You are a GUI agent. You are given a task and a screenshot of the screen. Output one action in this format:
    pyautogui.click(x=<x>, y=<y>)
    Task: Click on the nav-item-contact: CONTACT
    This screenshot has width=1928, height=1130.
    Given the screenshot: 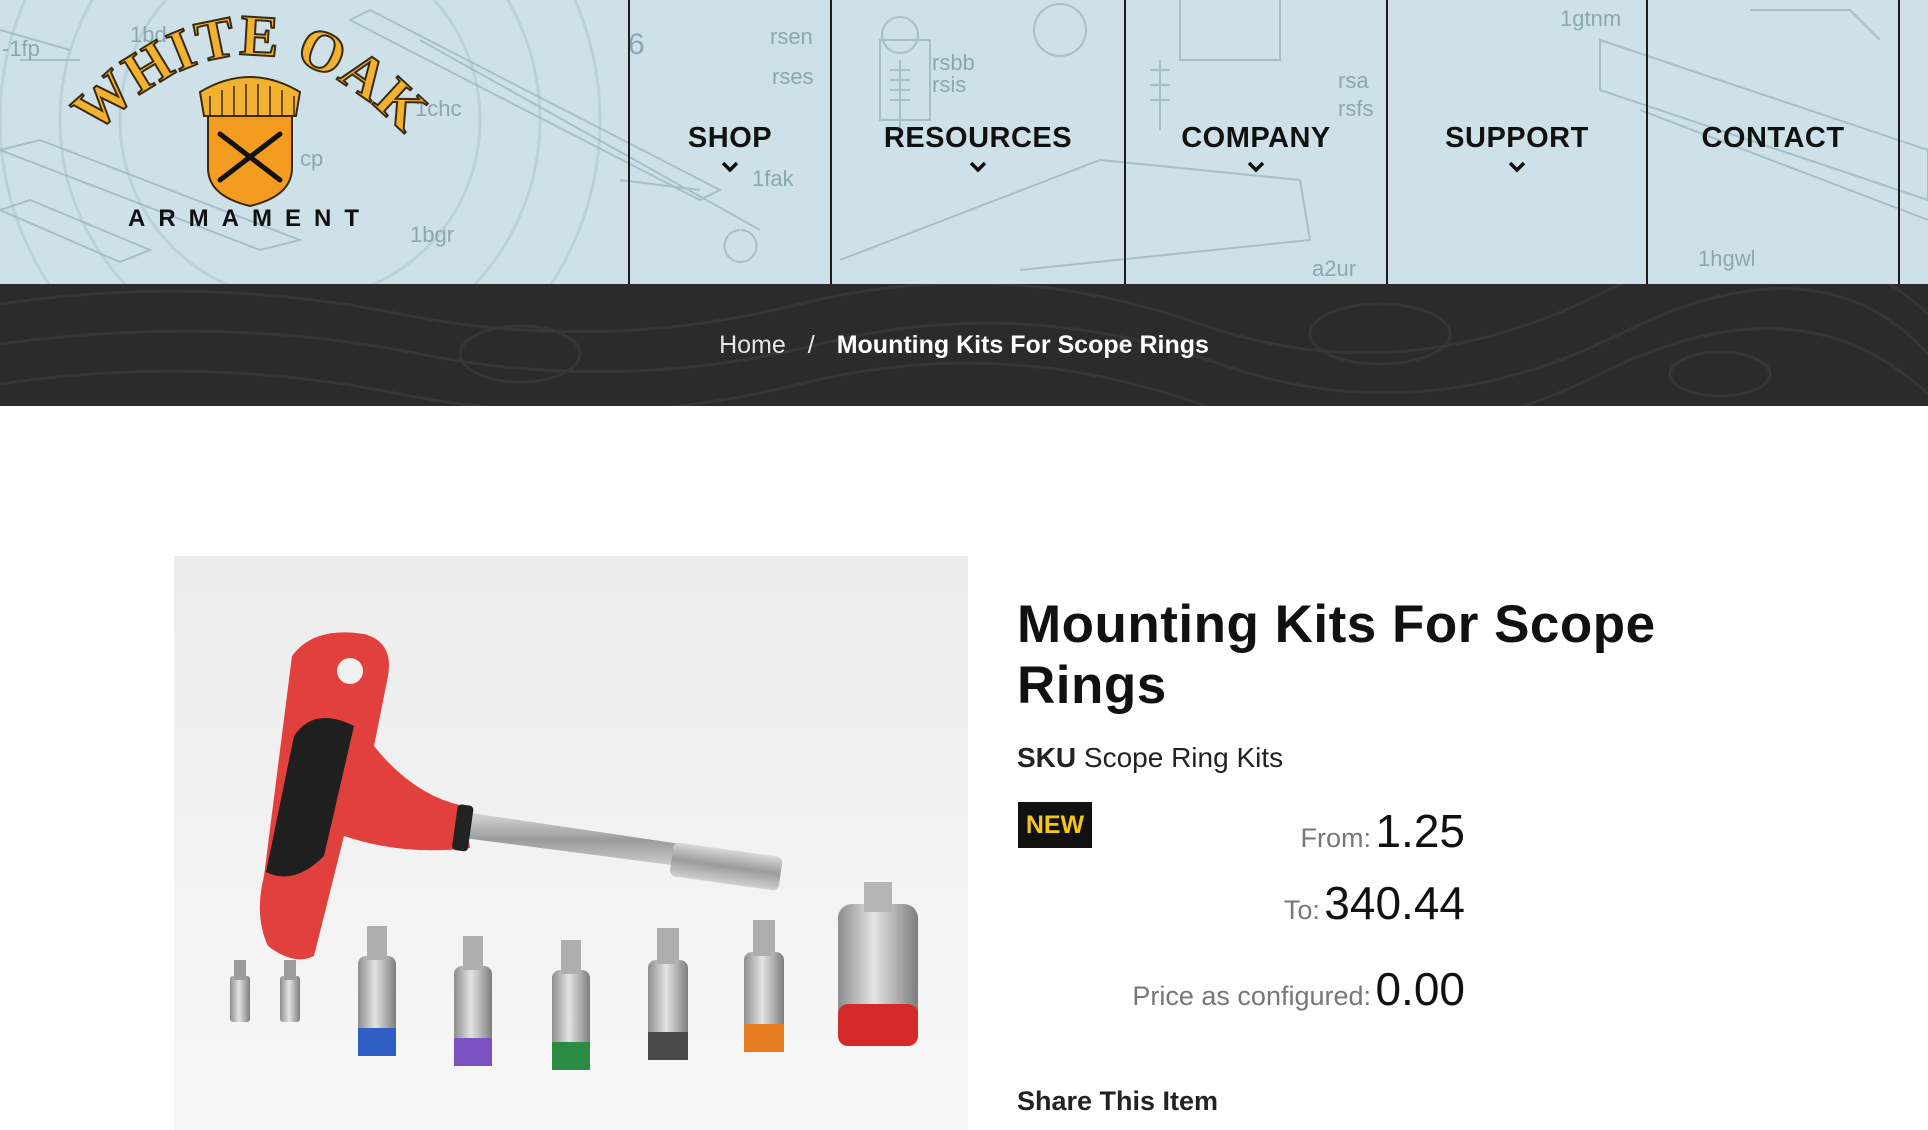 What is the action you would take?
    pyautogui.click(x=1773, y=142)
    